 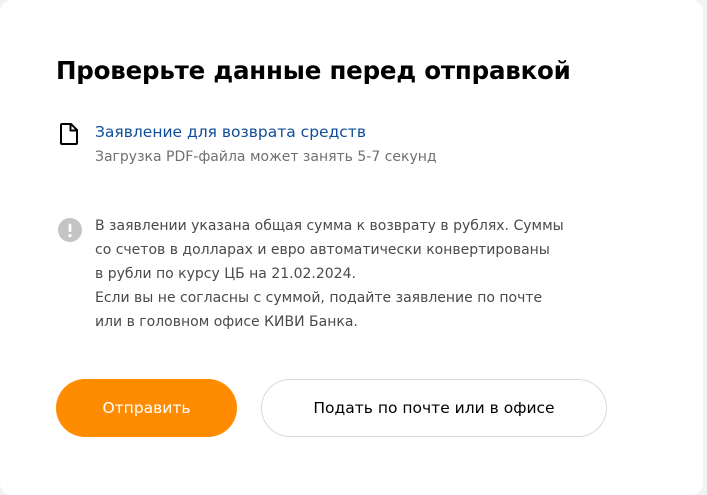 I want to click on notice-line: или в головном офисе КИВИ Банка., so click(x=226, y=322).